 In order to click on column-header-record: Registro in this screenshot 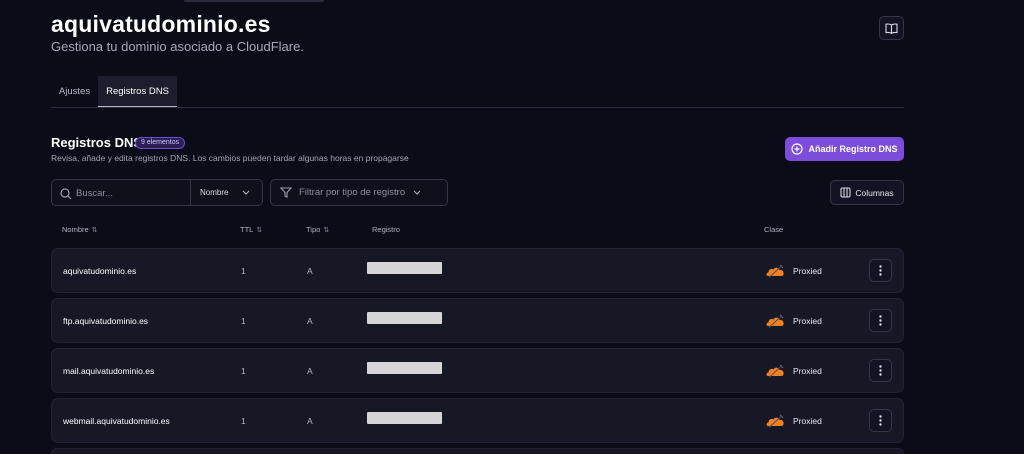, I will do `click(386, 229)`.